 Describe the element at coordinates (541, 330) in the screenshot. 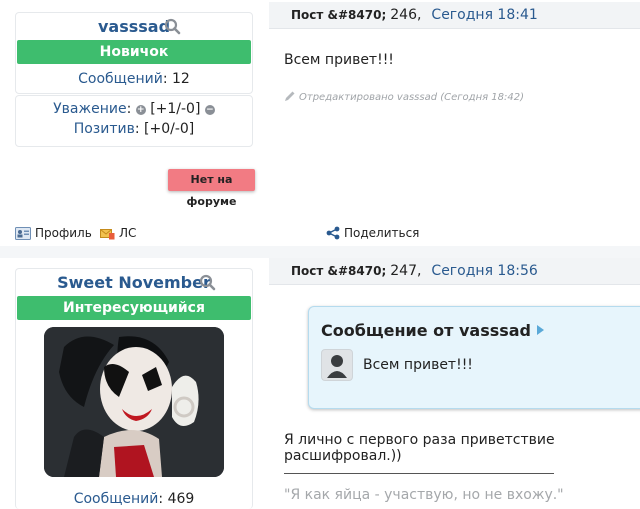

I see `quote-jump-arrow-icon` at that location.